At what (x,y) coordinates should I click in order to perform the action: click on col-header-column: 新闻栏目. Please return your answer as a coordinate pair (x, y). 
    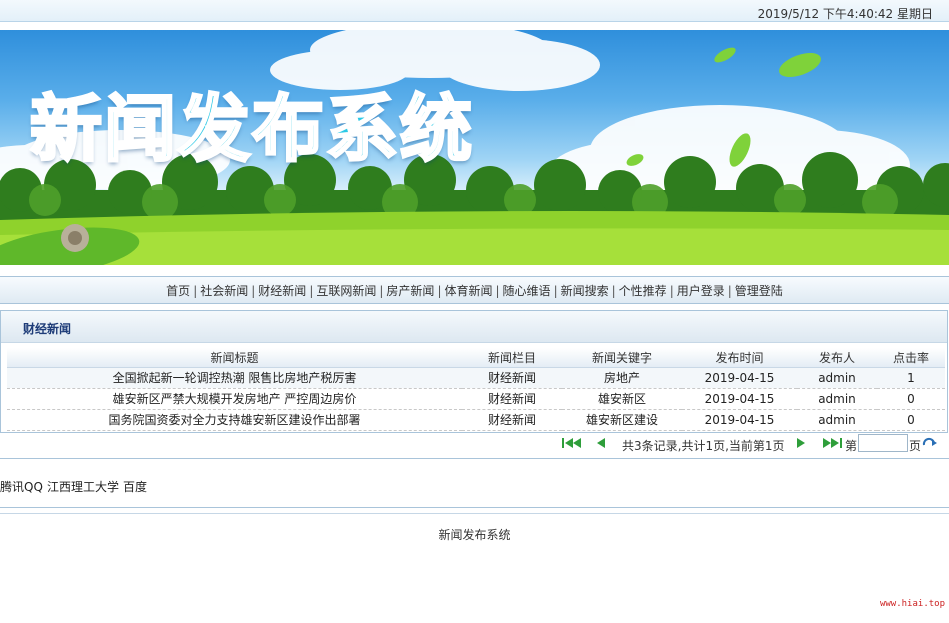
    Looking at the image, I should click on (512, 358).